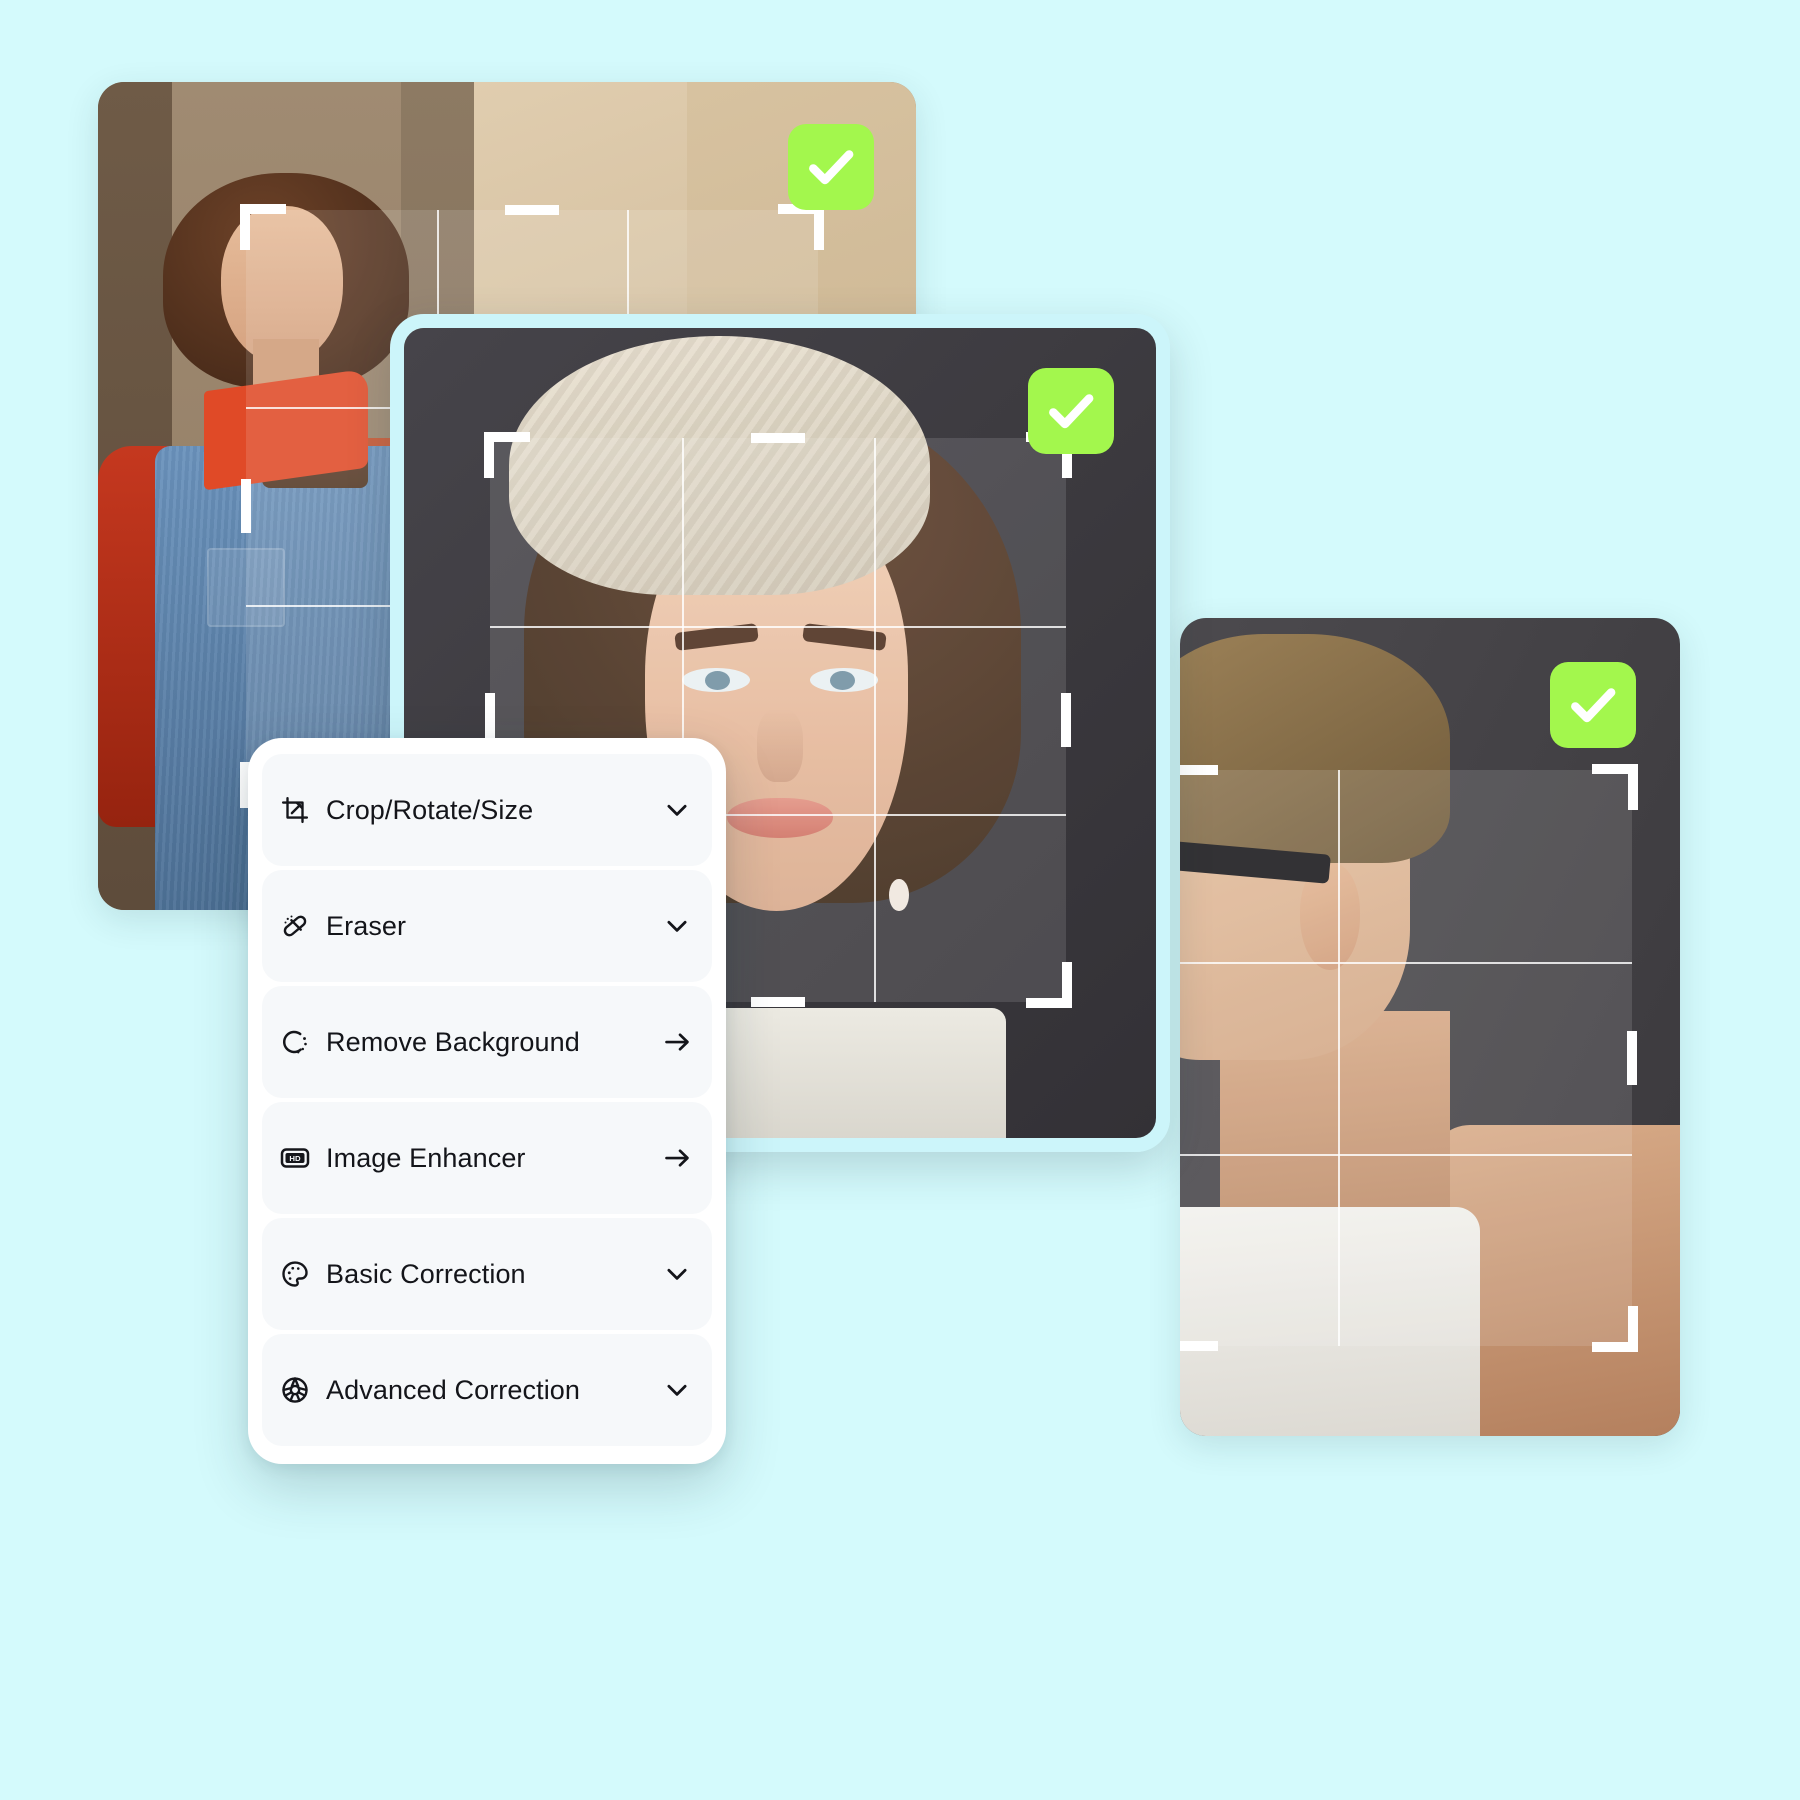  I want to click on color-wheel-icon, so click(295, 1390).